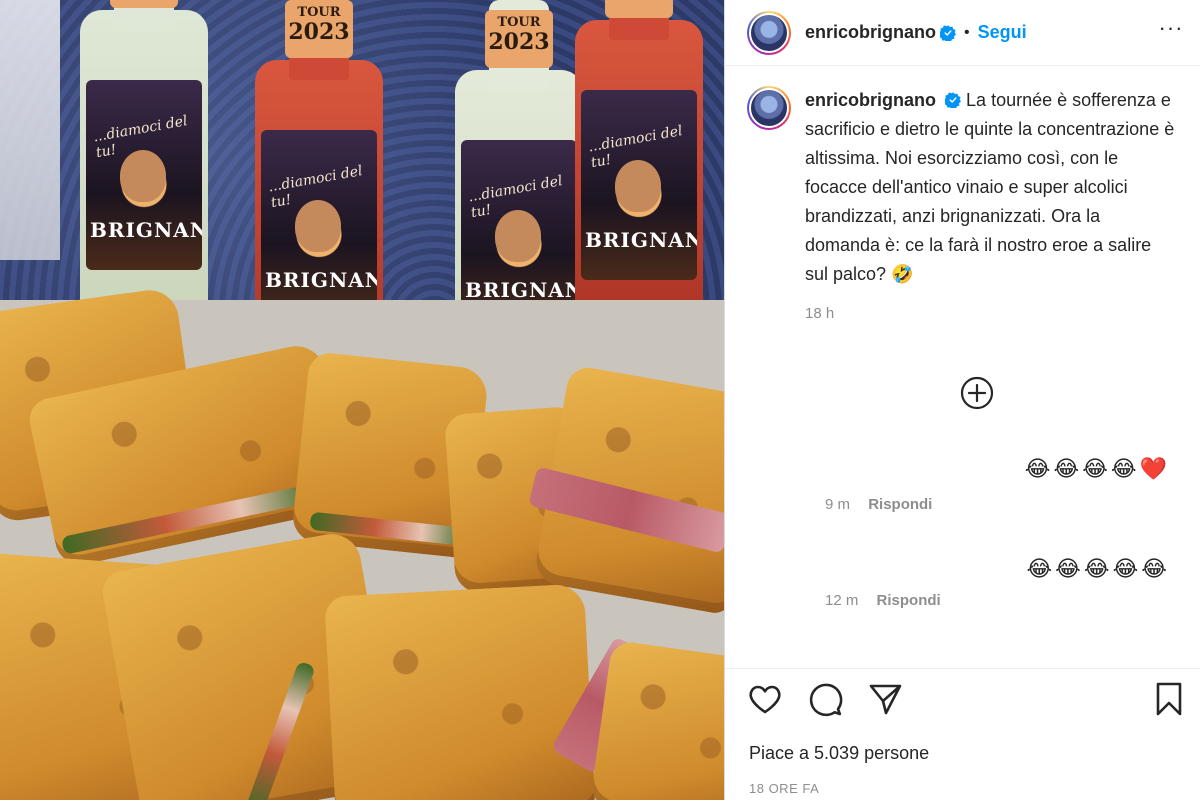 The height and width of the screenshot is (800, 1200). What do you see at coordinates (997, 600) in the screenshot?
I see `comment-meta: 12 m Rispondi` at bounding box center [997, 600].